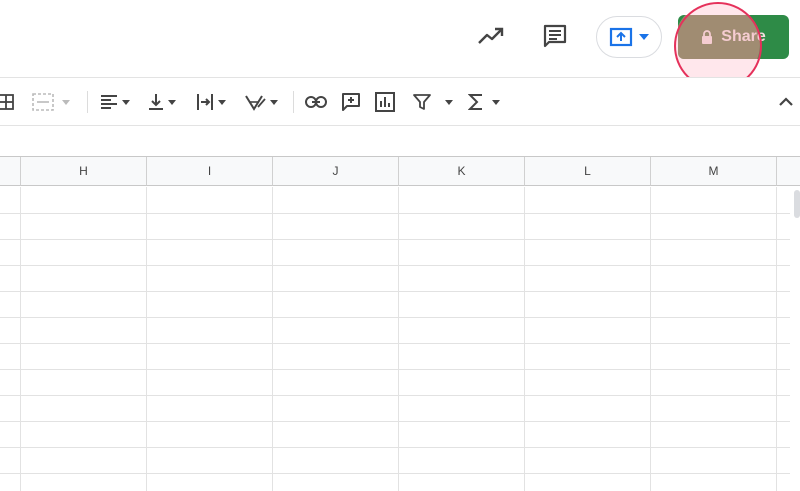 The width and height of the screenshot is (800, 491). I want to click on vertical-scrollbar, so click(795, 339).